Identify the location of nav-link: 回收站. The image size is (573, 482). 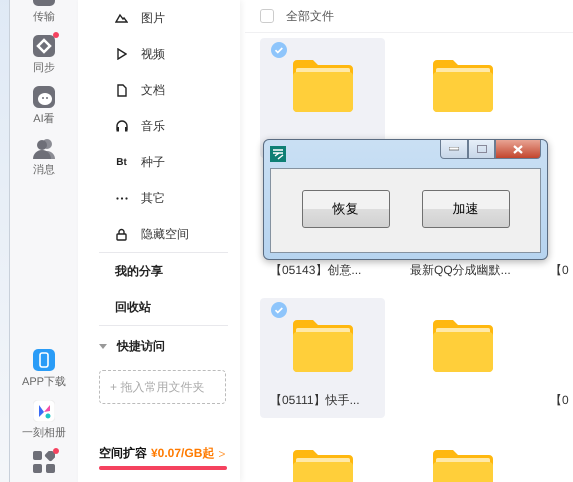
(169, 307).